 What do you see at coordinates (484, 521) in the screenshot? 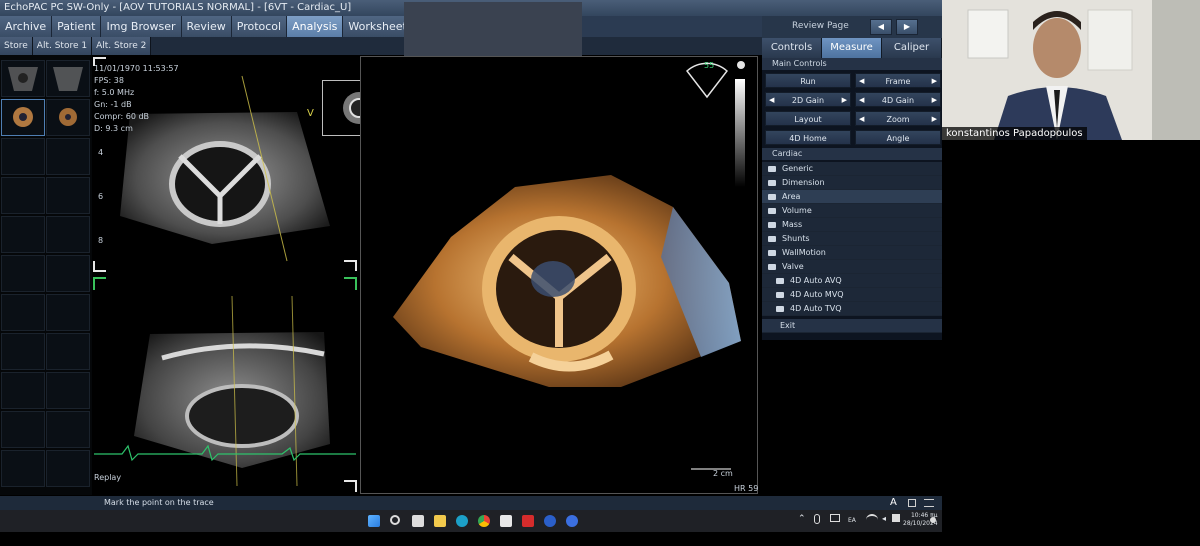
I see `chrome-browser-icon` at bounding box center [484, 521].